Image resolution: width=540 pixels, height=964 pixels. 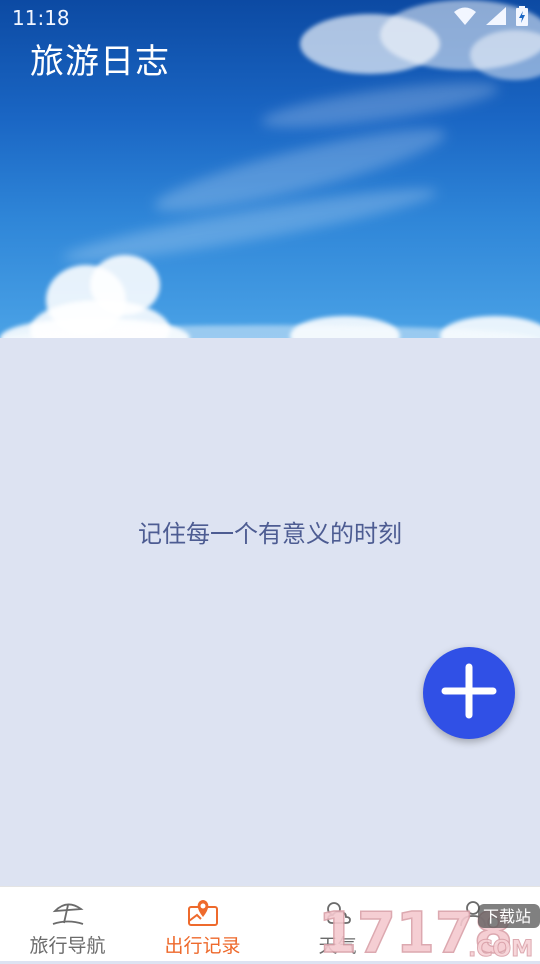 What do you see at coordinates (465, 18) in the screenshot?
I see `wifi-icon` at bounding box center [465, 18].